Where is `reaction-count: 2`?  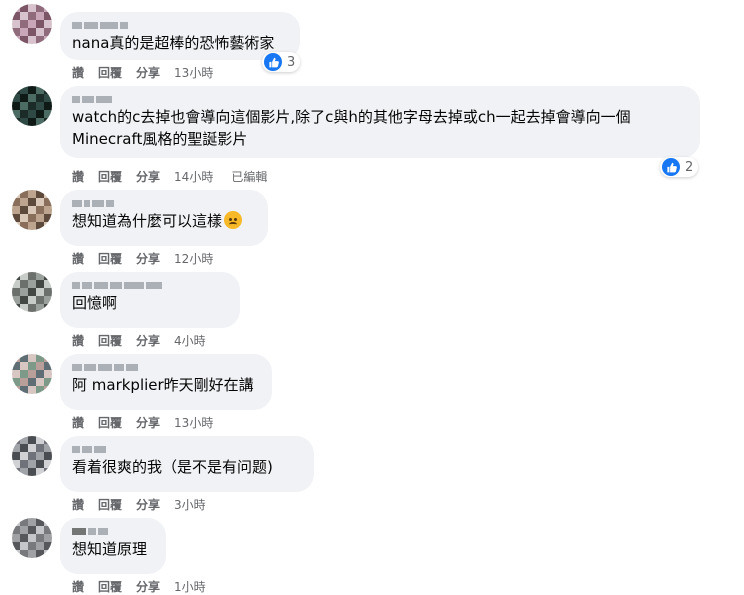 reaction-count: 2 is located at coordinates (679, 167).